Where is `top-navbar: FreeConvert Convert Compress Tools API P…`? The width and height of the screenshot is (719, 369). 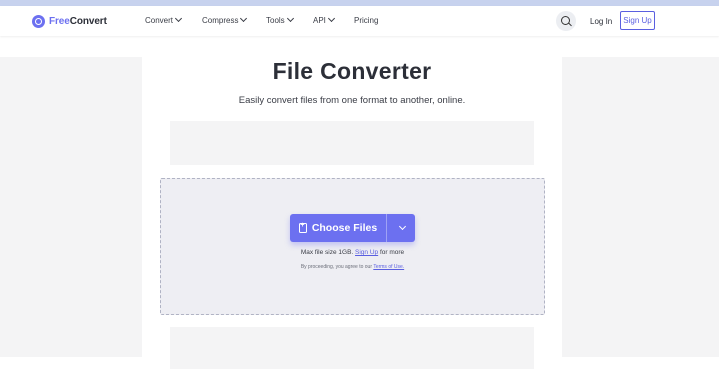 top-navbar: FreeConvert Convert Compress Tools API P… is located at coordinates (359, 21).